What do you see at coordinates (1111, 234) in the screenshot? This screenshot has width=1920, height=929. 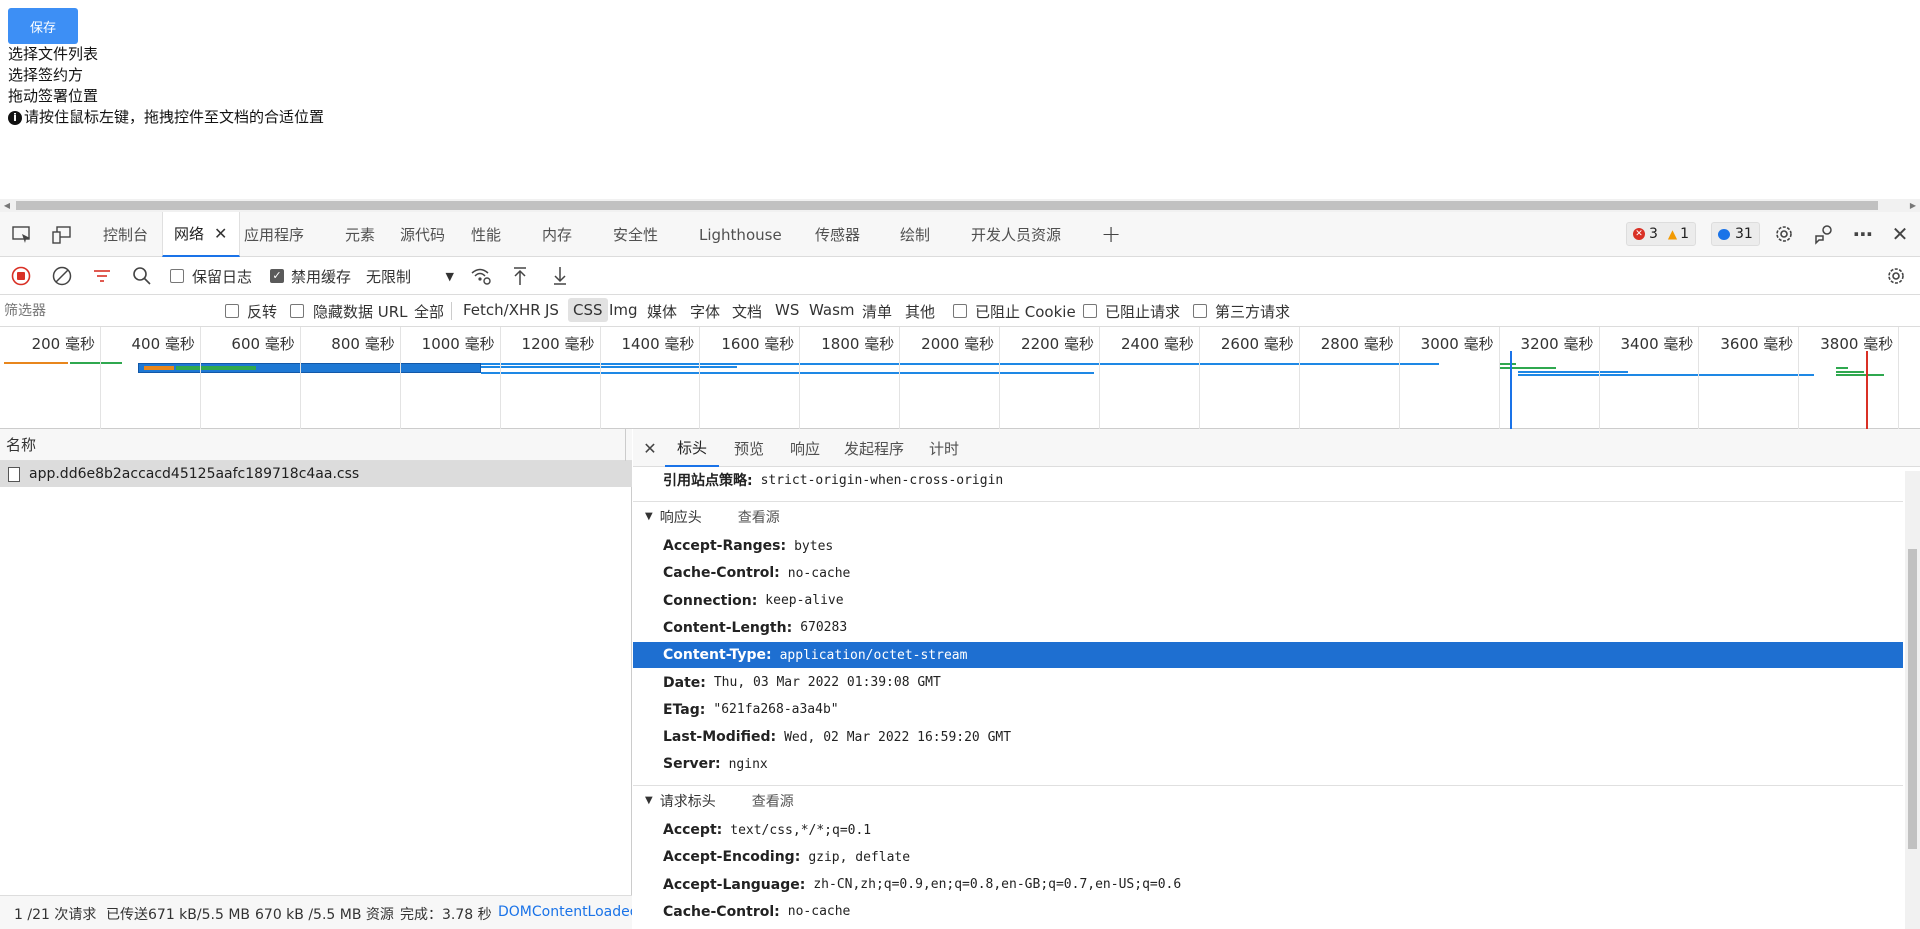 I see `plus-icon: +` at bounding box center [1111, 234].